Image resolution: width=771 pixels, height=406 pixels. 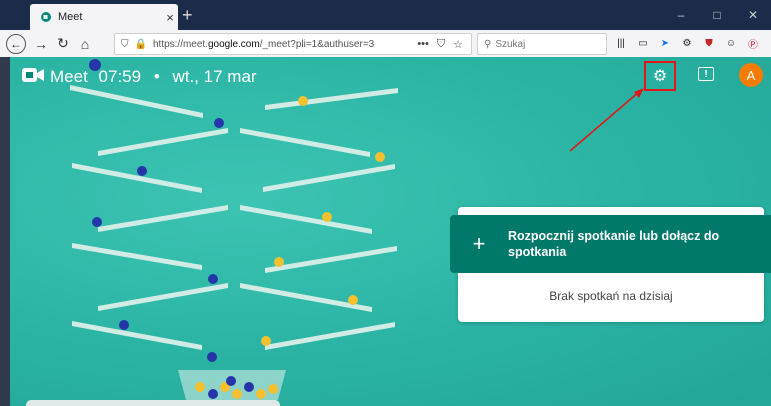 What do you see at coordinates (63, 43) in the screenshot?
I see `reload-icon: ↻` at bounding box center [63, 43].